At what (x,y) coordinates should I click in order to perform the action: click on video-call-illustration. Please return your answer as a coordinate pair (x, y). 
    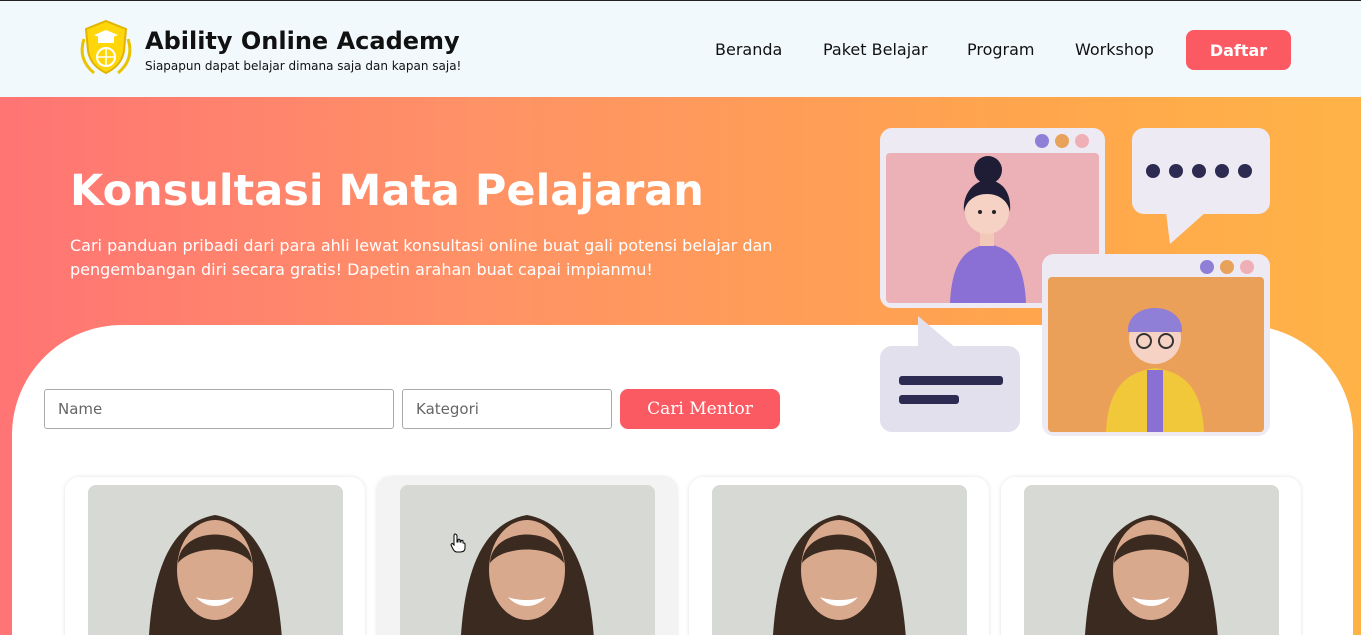
    Looking at the image, I should click on (1075, 282).